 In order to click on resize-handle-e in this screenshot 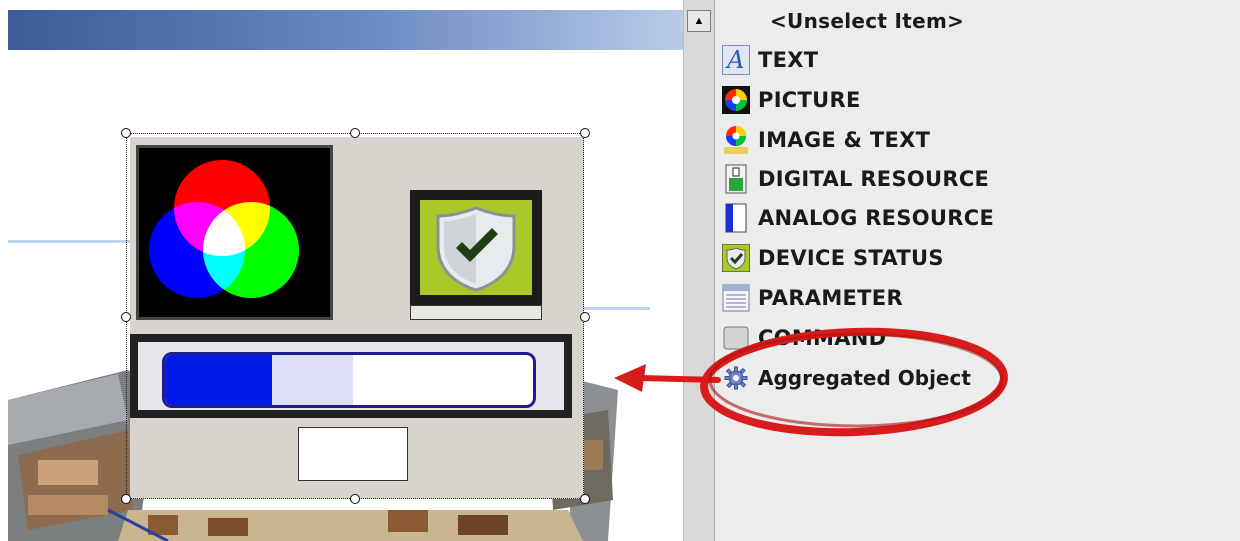, I will do `click(585, 317)`.